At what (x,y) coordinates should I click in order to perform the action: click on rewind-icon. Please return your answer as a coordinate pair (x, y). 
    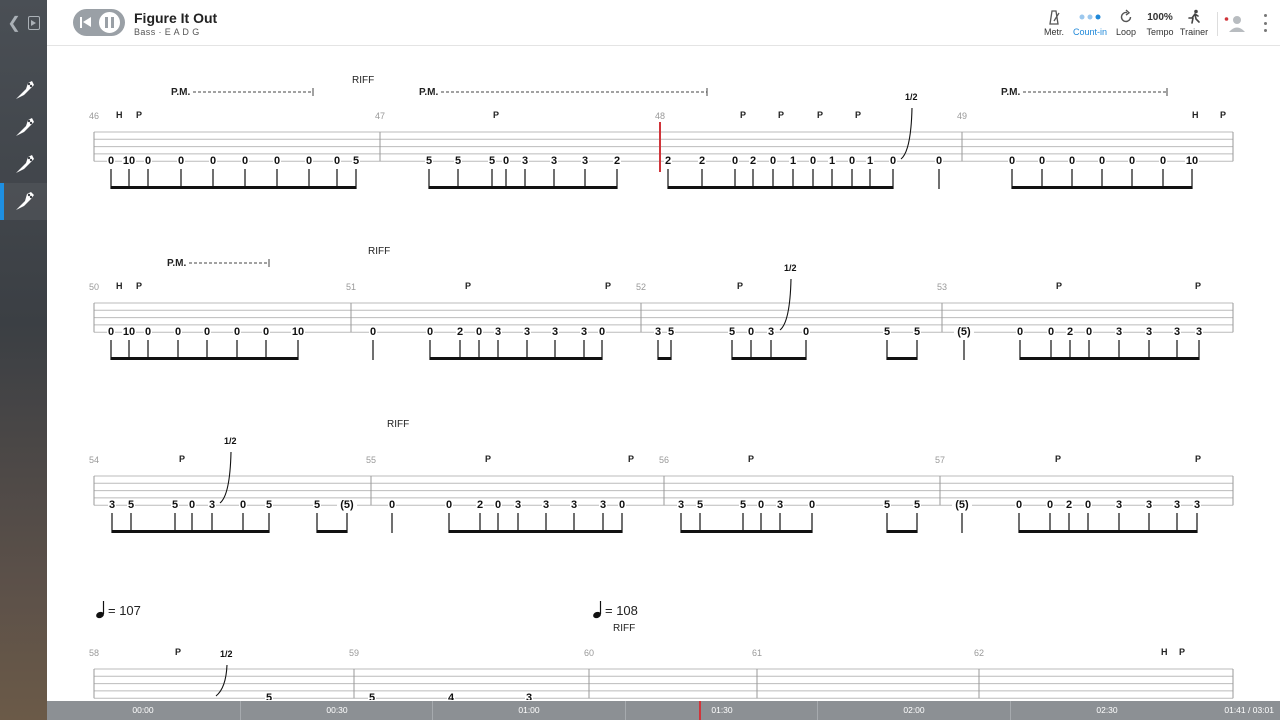
    Looking at the image, I should click on (86, 22).